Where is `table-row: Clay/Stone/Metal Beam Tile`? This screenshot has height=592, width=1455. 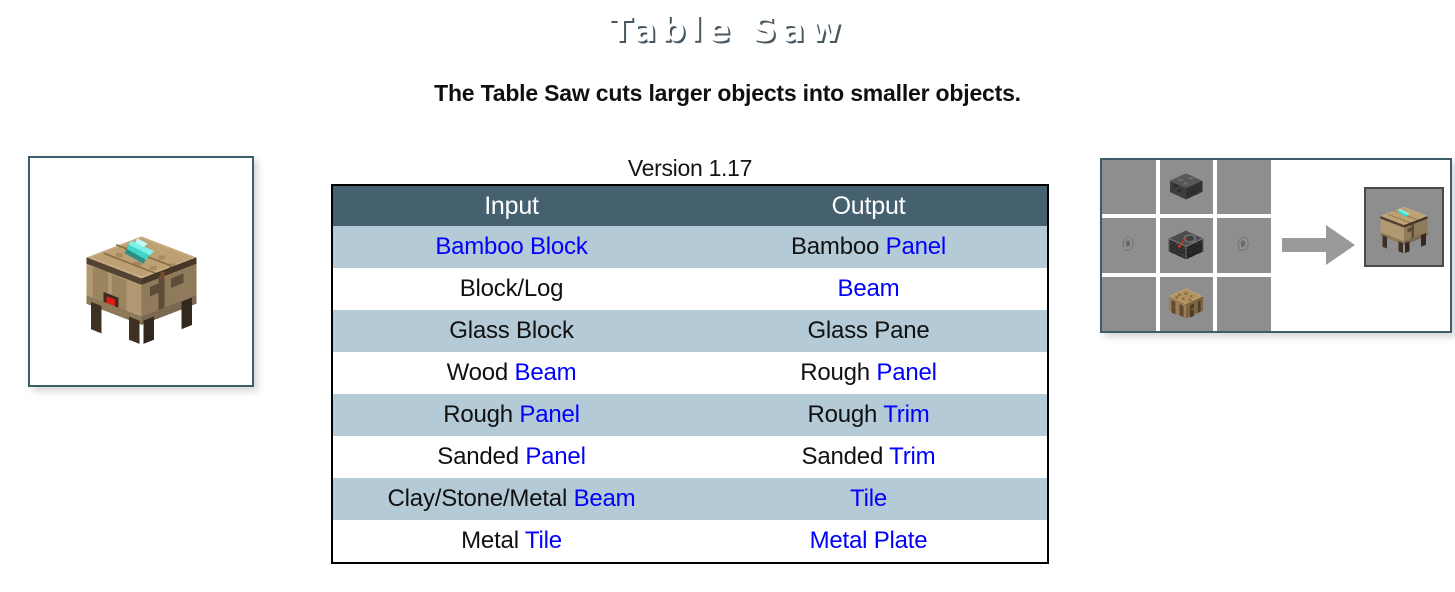
table-row: Clay/Stone/Metal Beam Tile is located at coordinates (690, 499).